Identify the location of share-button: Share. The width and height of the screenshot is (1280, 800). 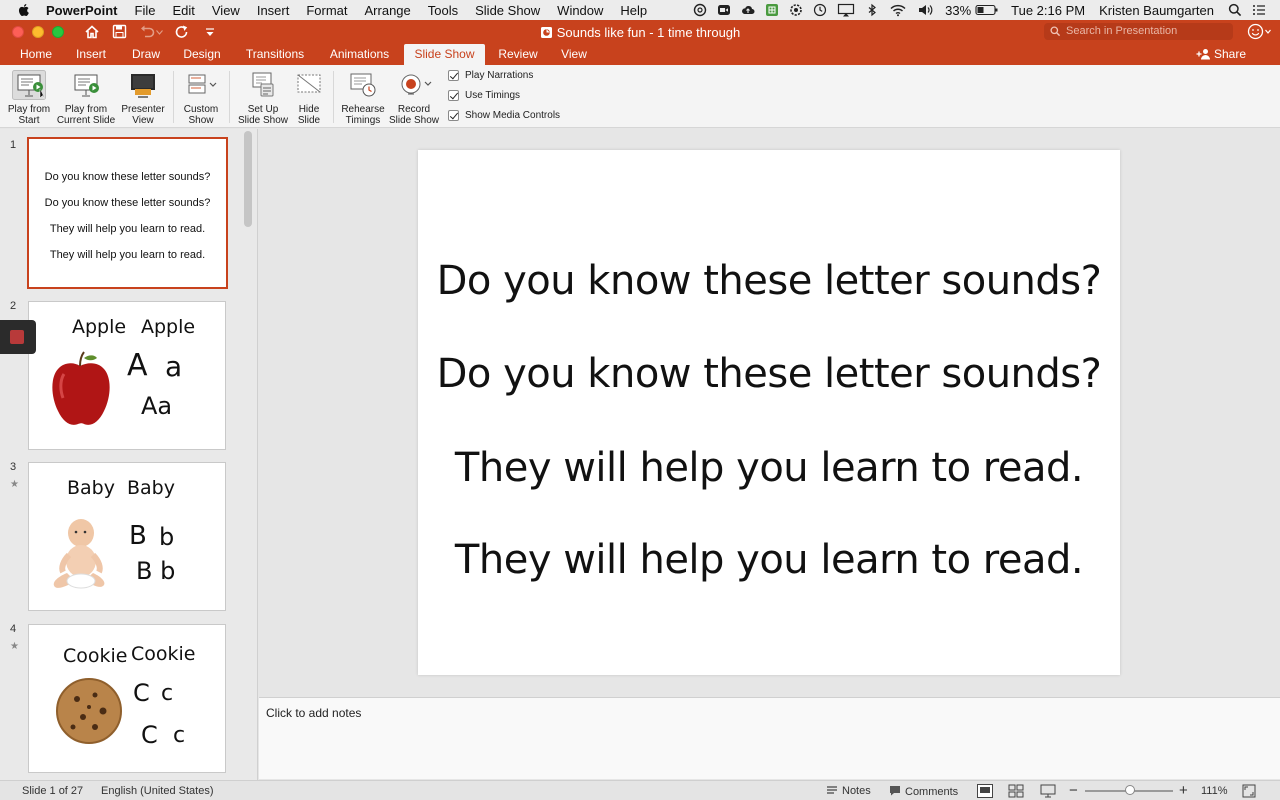
(1221, 54).